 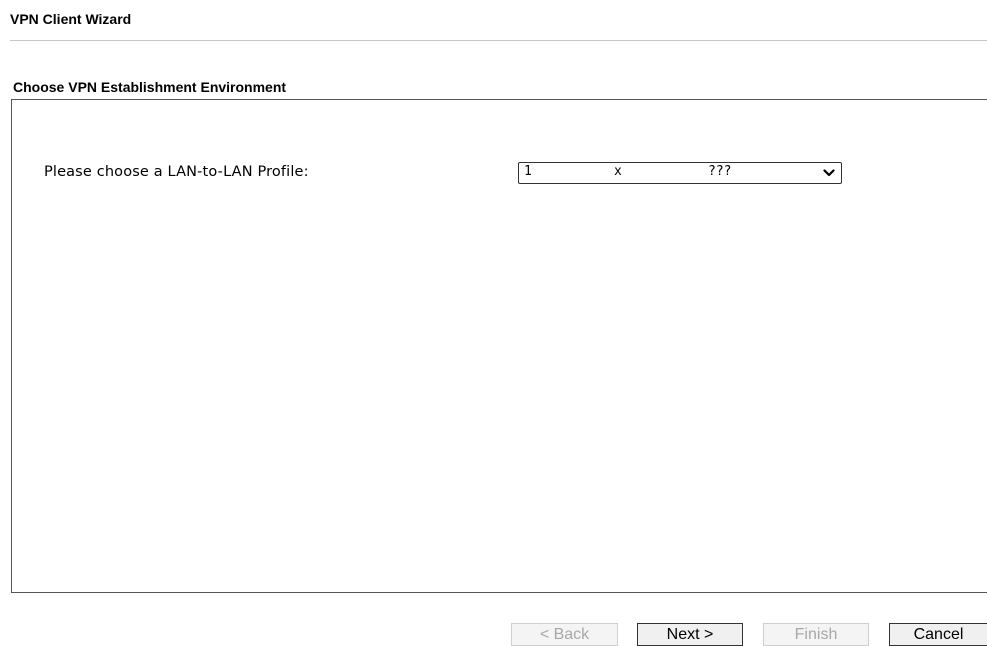 What do you see at coordinates (618, 171) in the screenshot?
I see `profile-status: x` at bounding box center [618, 171].